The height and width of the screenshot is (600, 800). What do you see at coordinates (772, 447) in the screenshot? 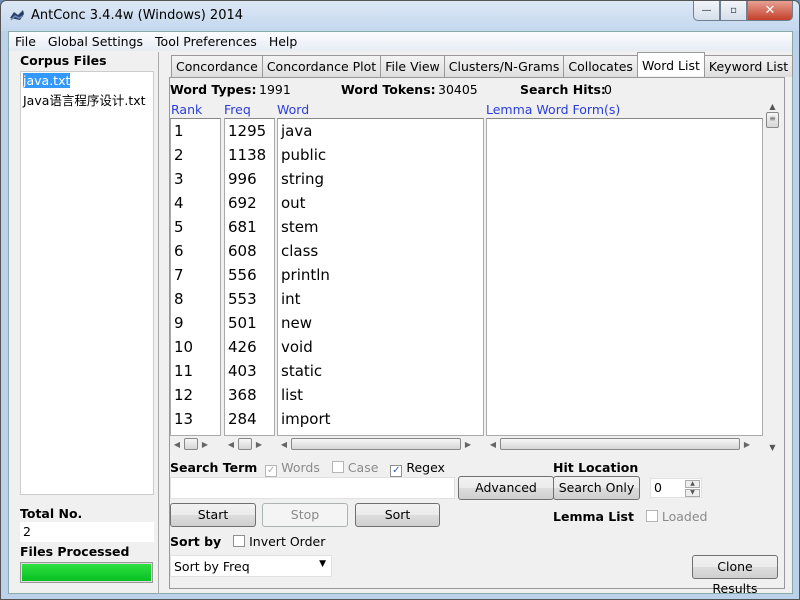
I see `scroll-down-icon: ▼` at bounding box center [772, 447].